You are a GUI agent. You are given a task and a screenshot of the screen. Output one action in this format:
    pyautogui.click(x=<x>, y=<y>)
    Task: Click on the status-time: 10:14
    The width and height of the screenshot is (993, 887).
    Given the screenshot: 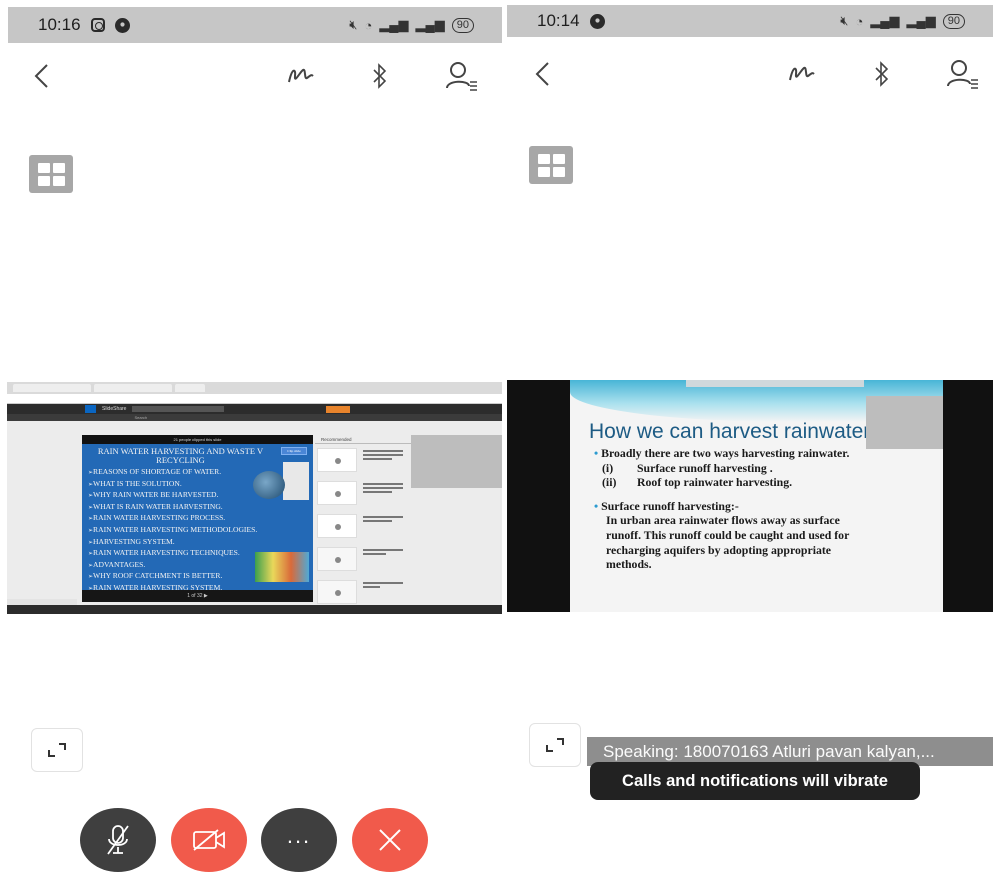 What is the action you would take?
    pyautogui.click(x=558, y=20)
    